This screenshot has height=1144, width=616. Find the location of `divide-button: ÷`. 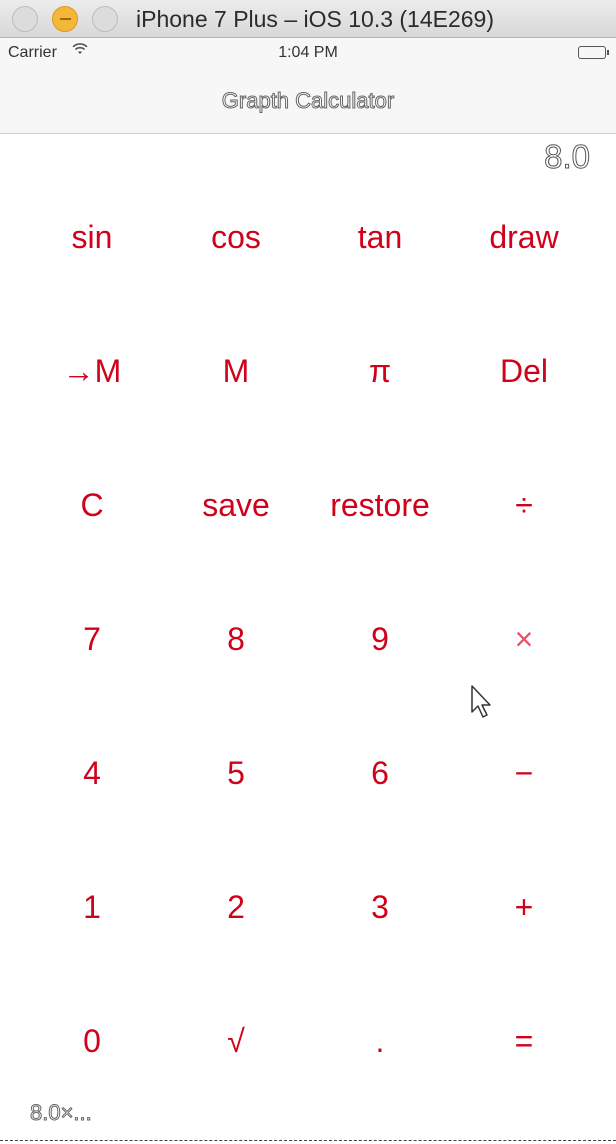

divide-button: ÷ is located at coordinates (524, 505).